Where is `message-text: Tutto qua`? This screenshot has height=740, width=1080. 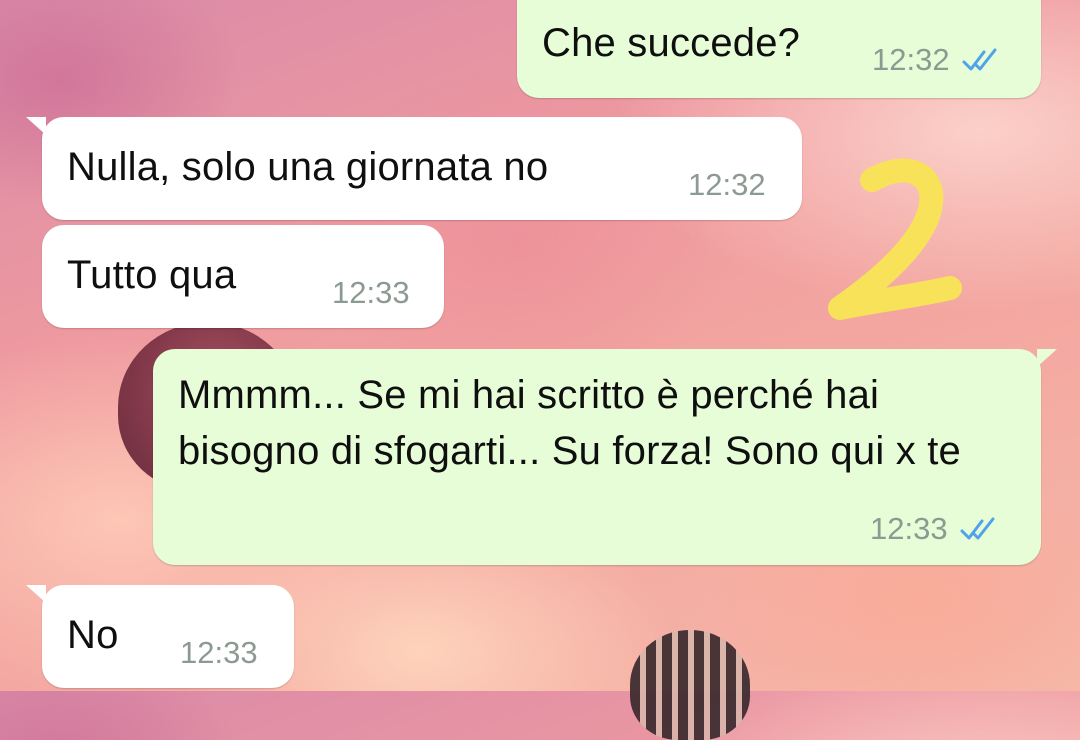 message-text: Tutto qua is located at coordinates (152, 275).